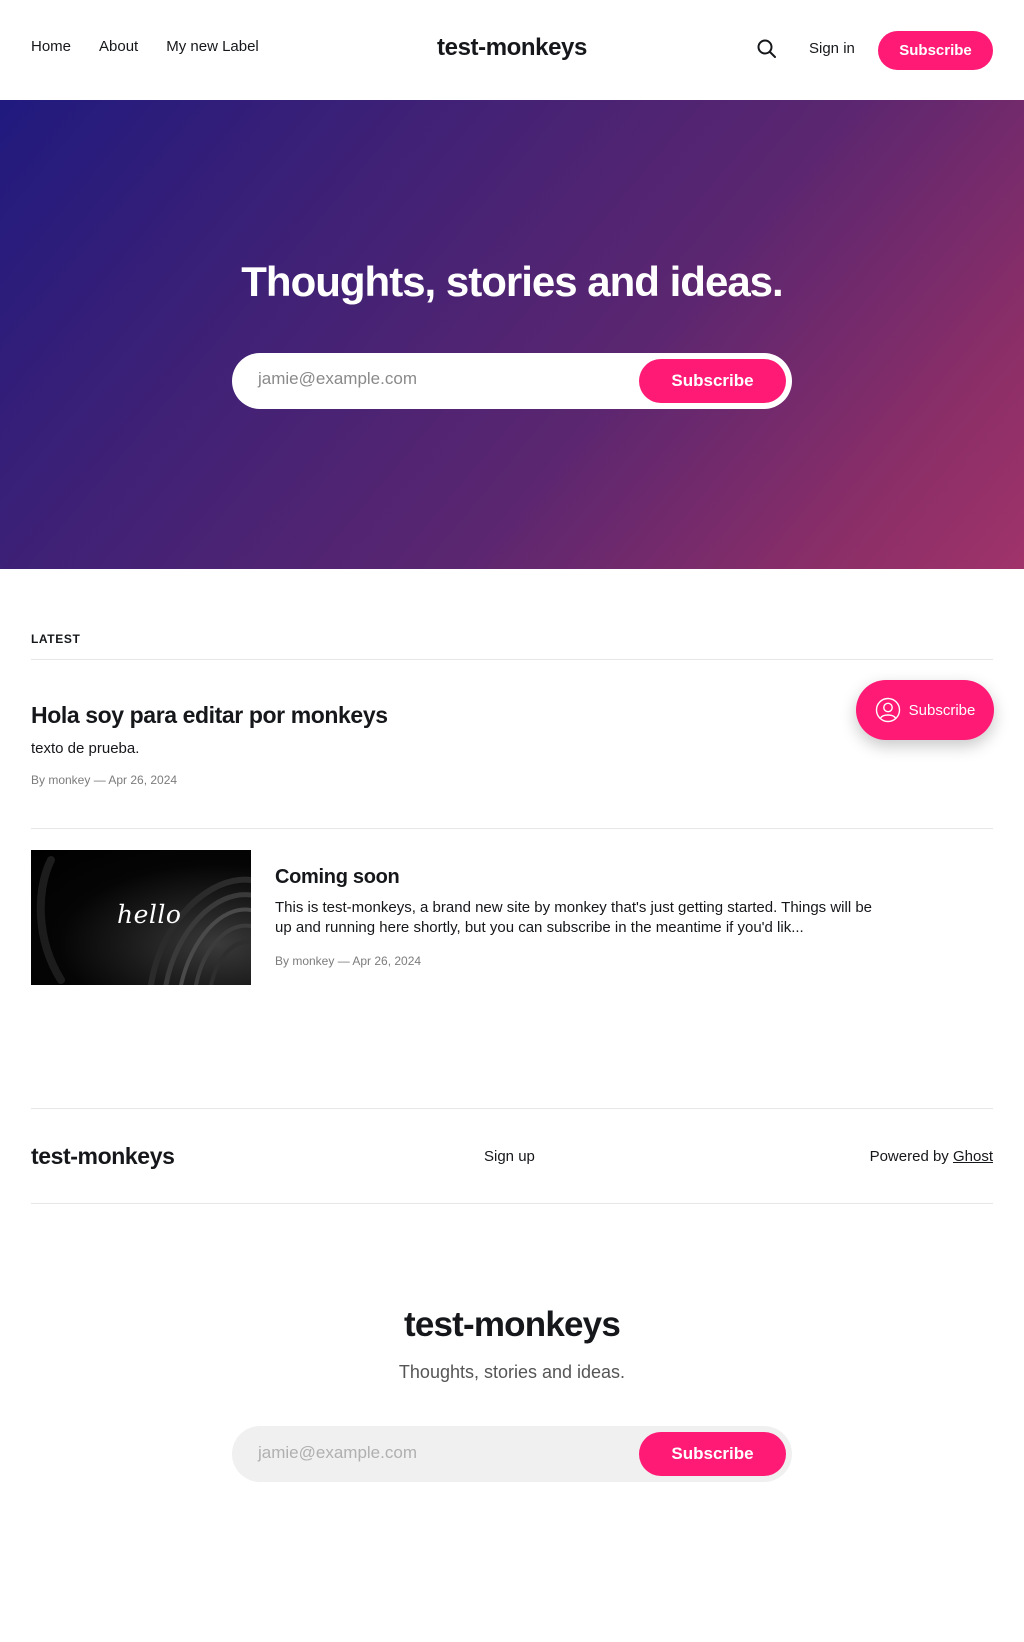 This screenshot has width=1024, height=1642. I want to click on footer-powered-by: Powered by Ghost, so click(931, 1156).